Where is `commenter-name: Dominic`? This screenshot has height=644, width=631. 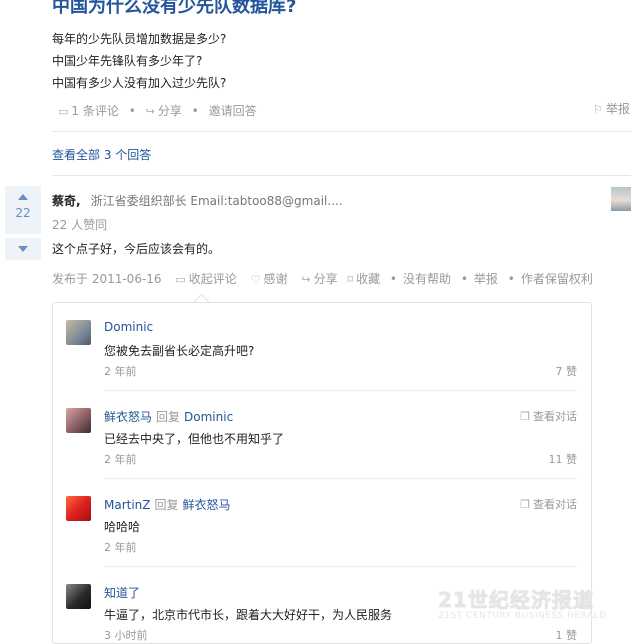
commenter-name: Dominic is located at coordinates (128, 327).